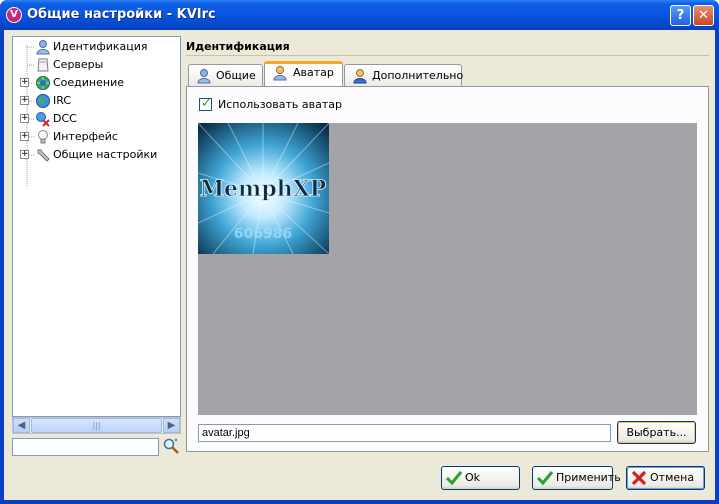  I want to click on tab-label: Дополнительно, so click(418, 75).